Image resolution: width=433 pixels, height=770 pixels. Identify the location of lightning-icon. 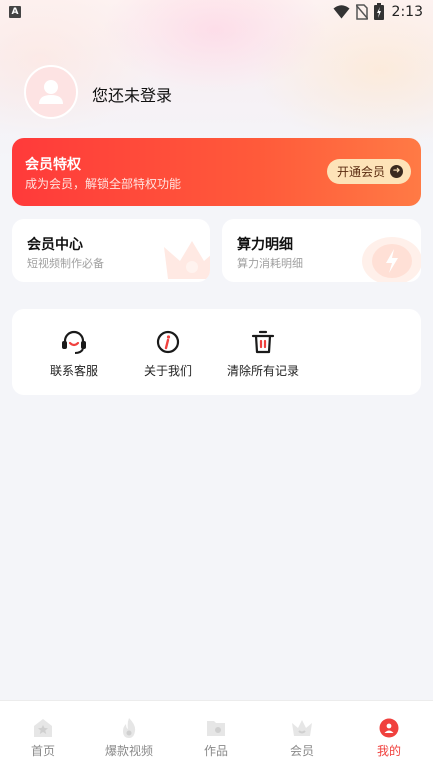
(391, 259).